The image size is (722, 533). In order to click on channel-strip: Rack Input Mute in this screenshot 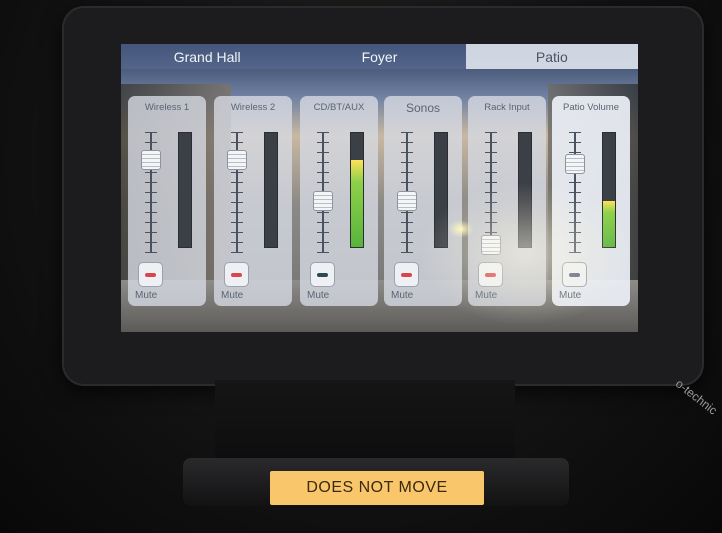, I will do `click(507, 201)`.